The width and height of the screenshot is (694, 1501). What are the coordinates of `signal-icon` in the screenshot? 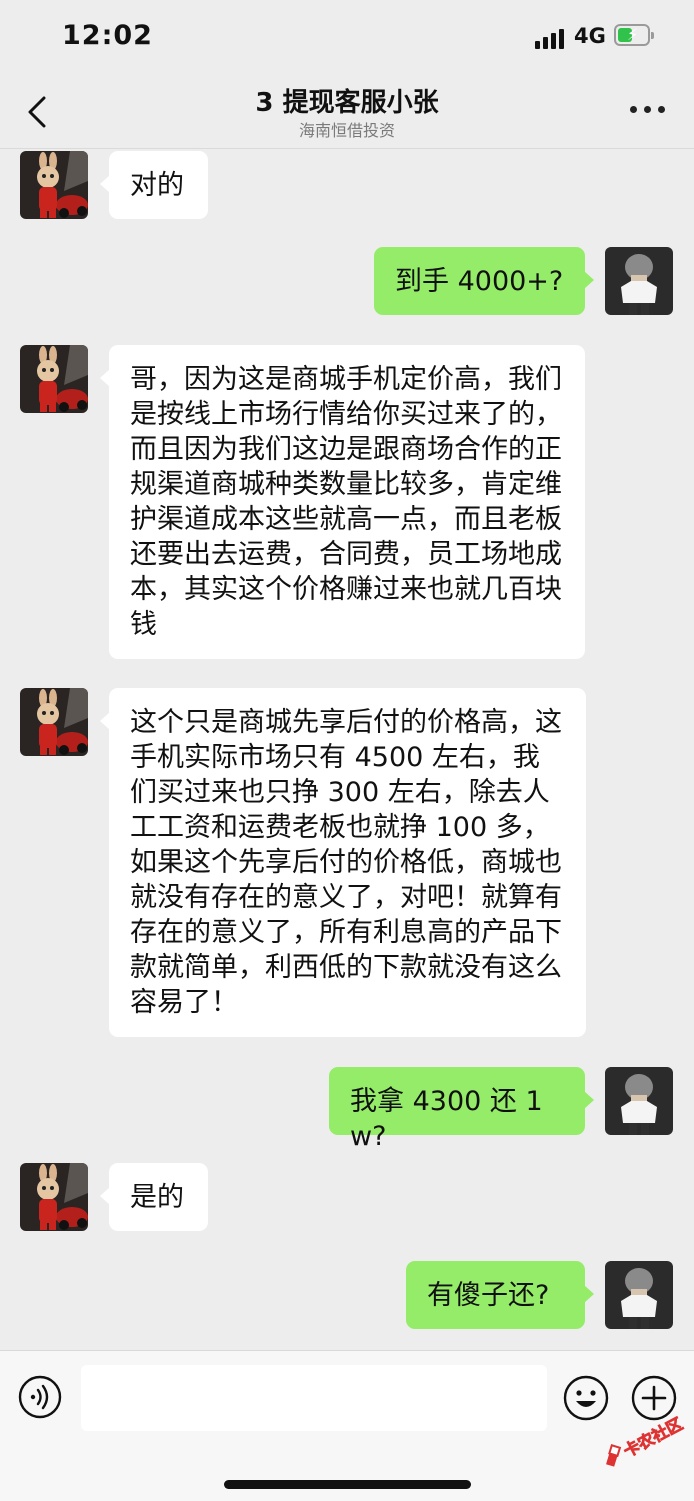 It's located at (551, 38).